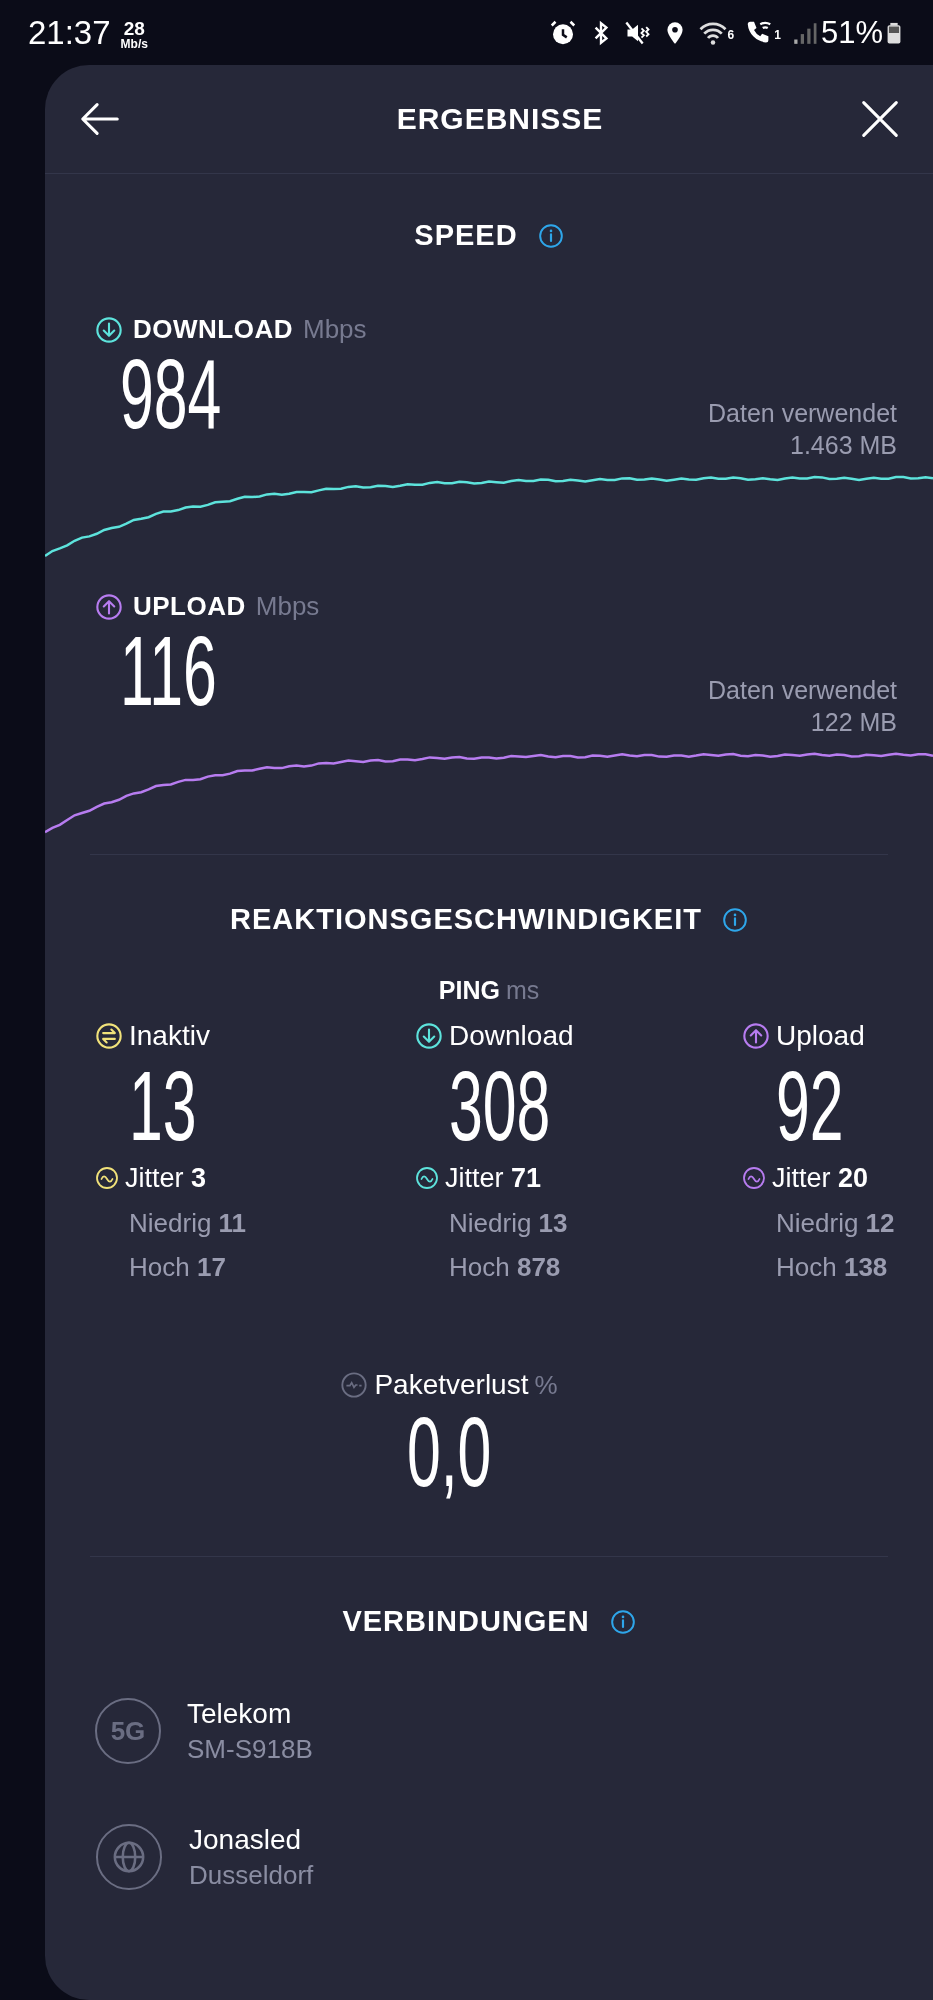 This screenshot has height=2000, width=933. I want to click on ping-type-label: Upload, so click(820, 1036).